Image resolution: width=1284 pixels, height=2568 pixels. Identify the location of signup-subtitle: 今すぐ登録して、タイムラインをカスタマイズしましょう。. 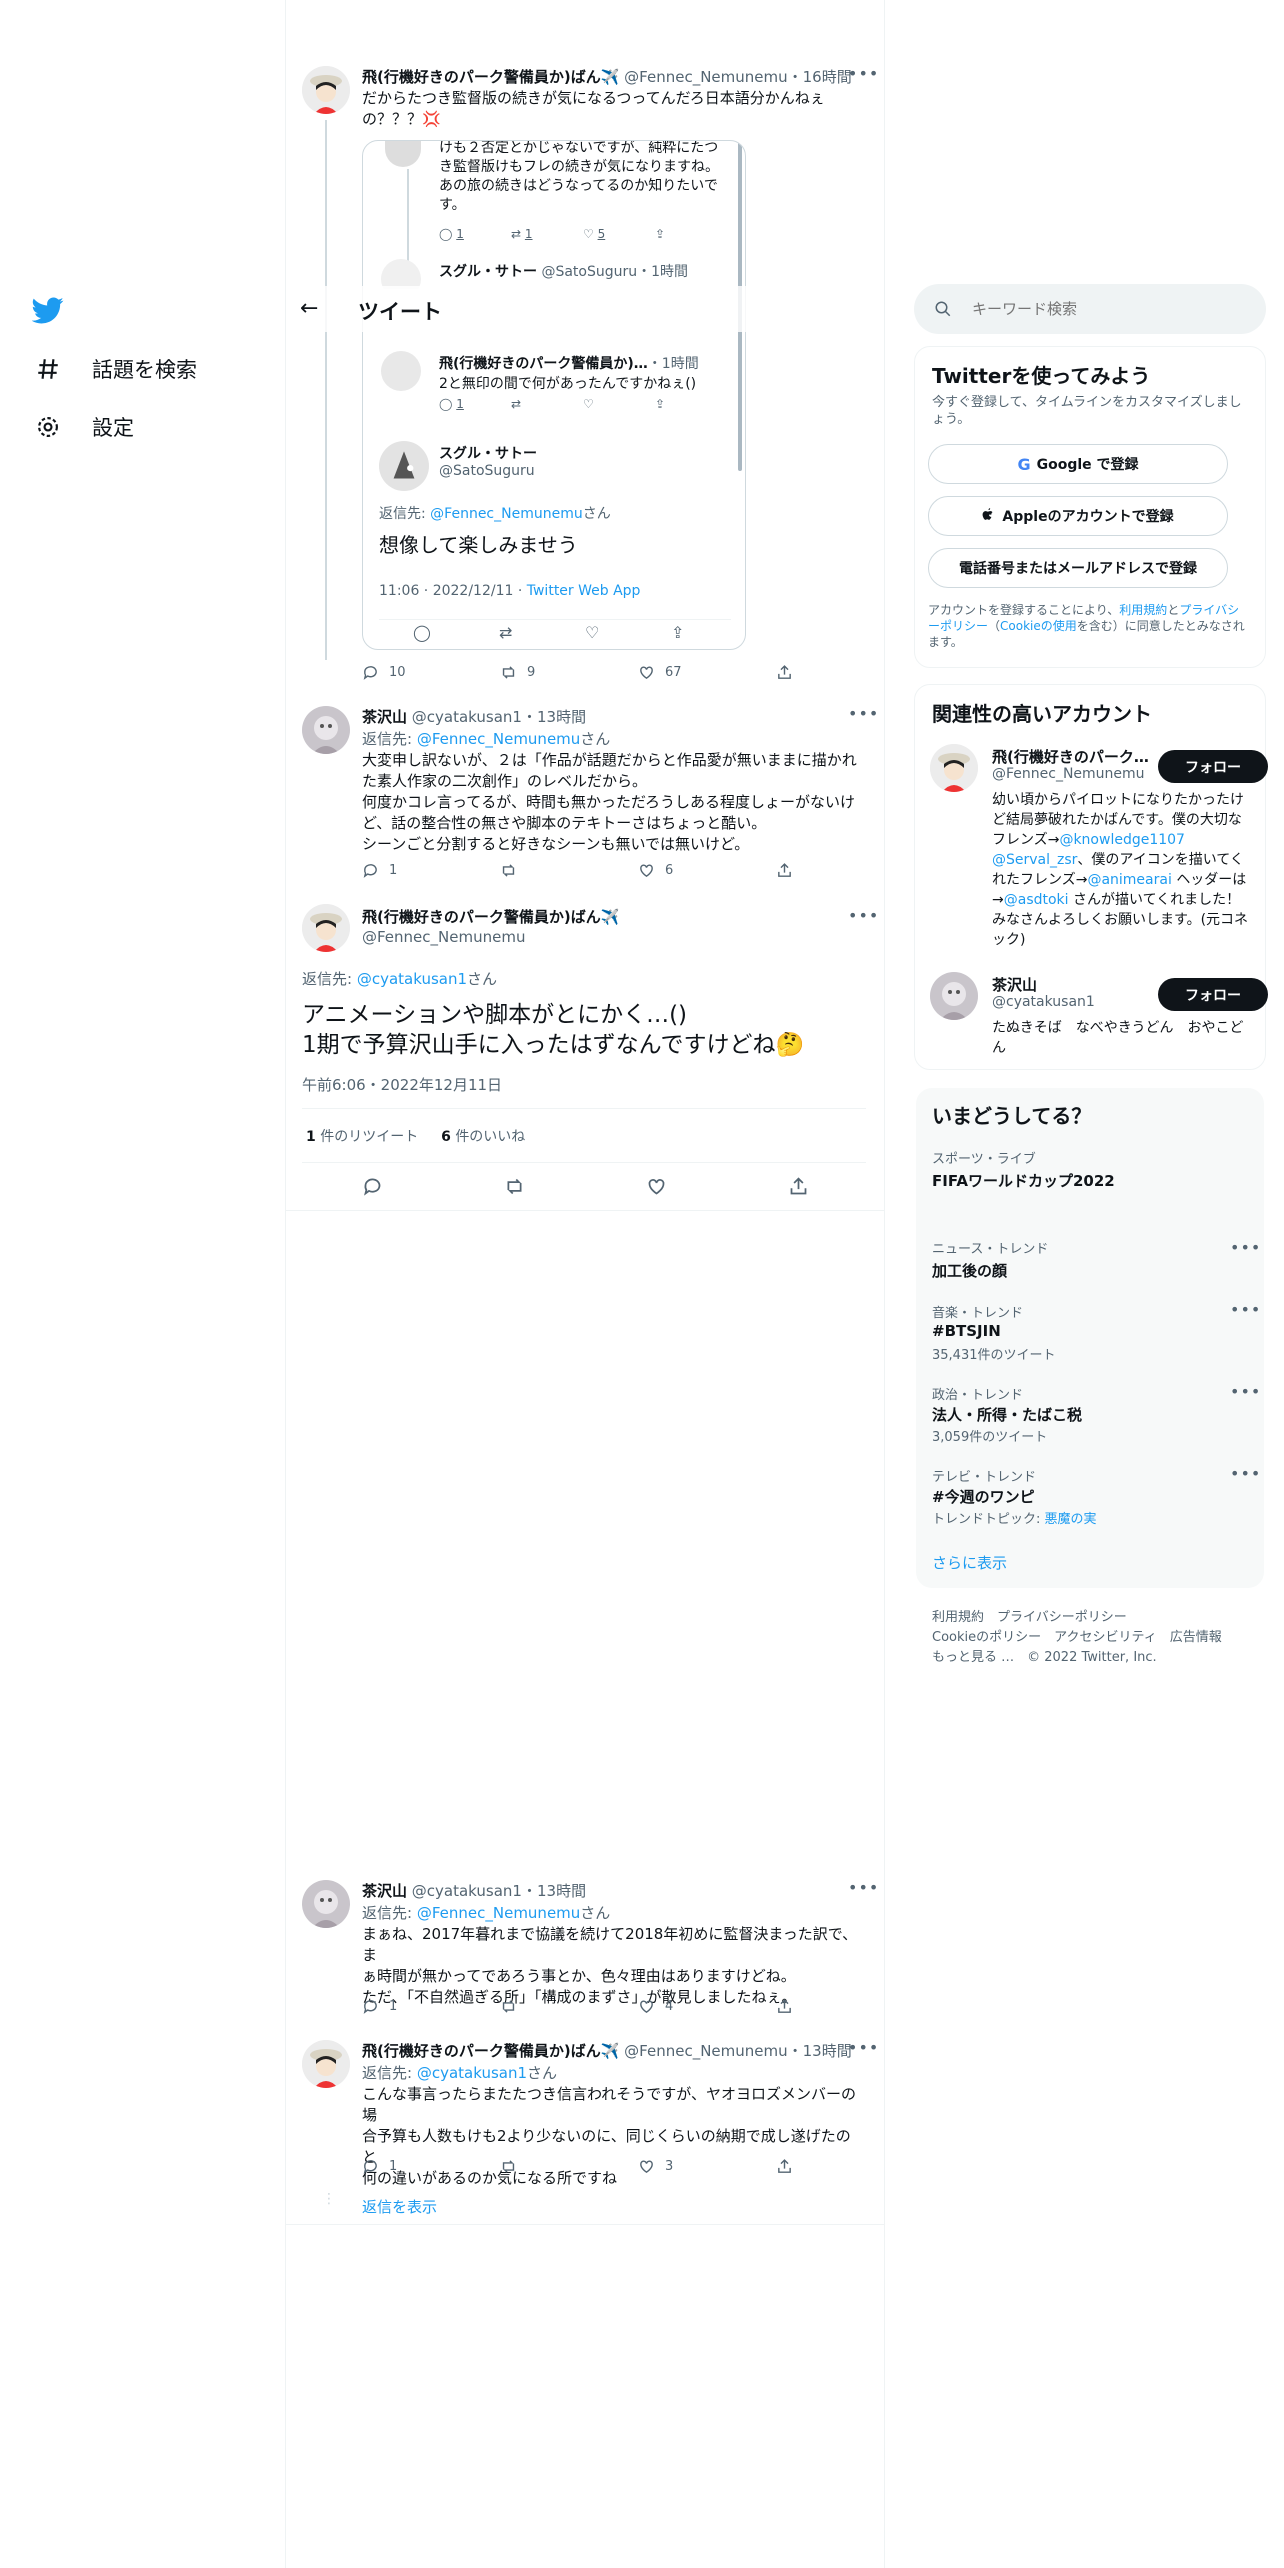
(1087, 411).